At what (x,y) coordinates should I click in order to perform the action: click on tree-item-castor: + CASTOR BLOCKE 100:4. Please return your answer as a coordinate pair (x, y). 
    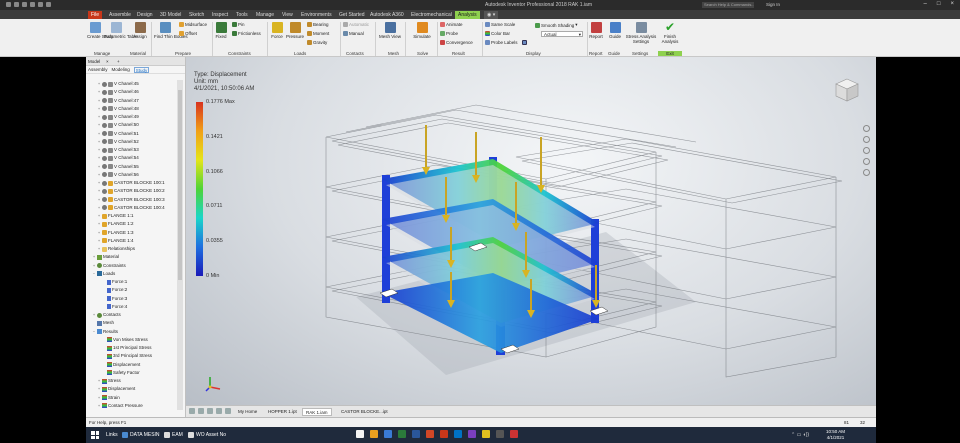
    Looking at the image, I should click on (131, 208).